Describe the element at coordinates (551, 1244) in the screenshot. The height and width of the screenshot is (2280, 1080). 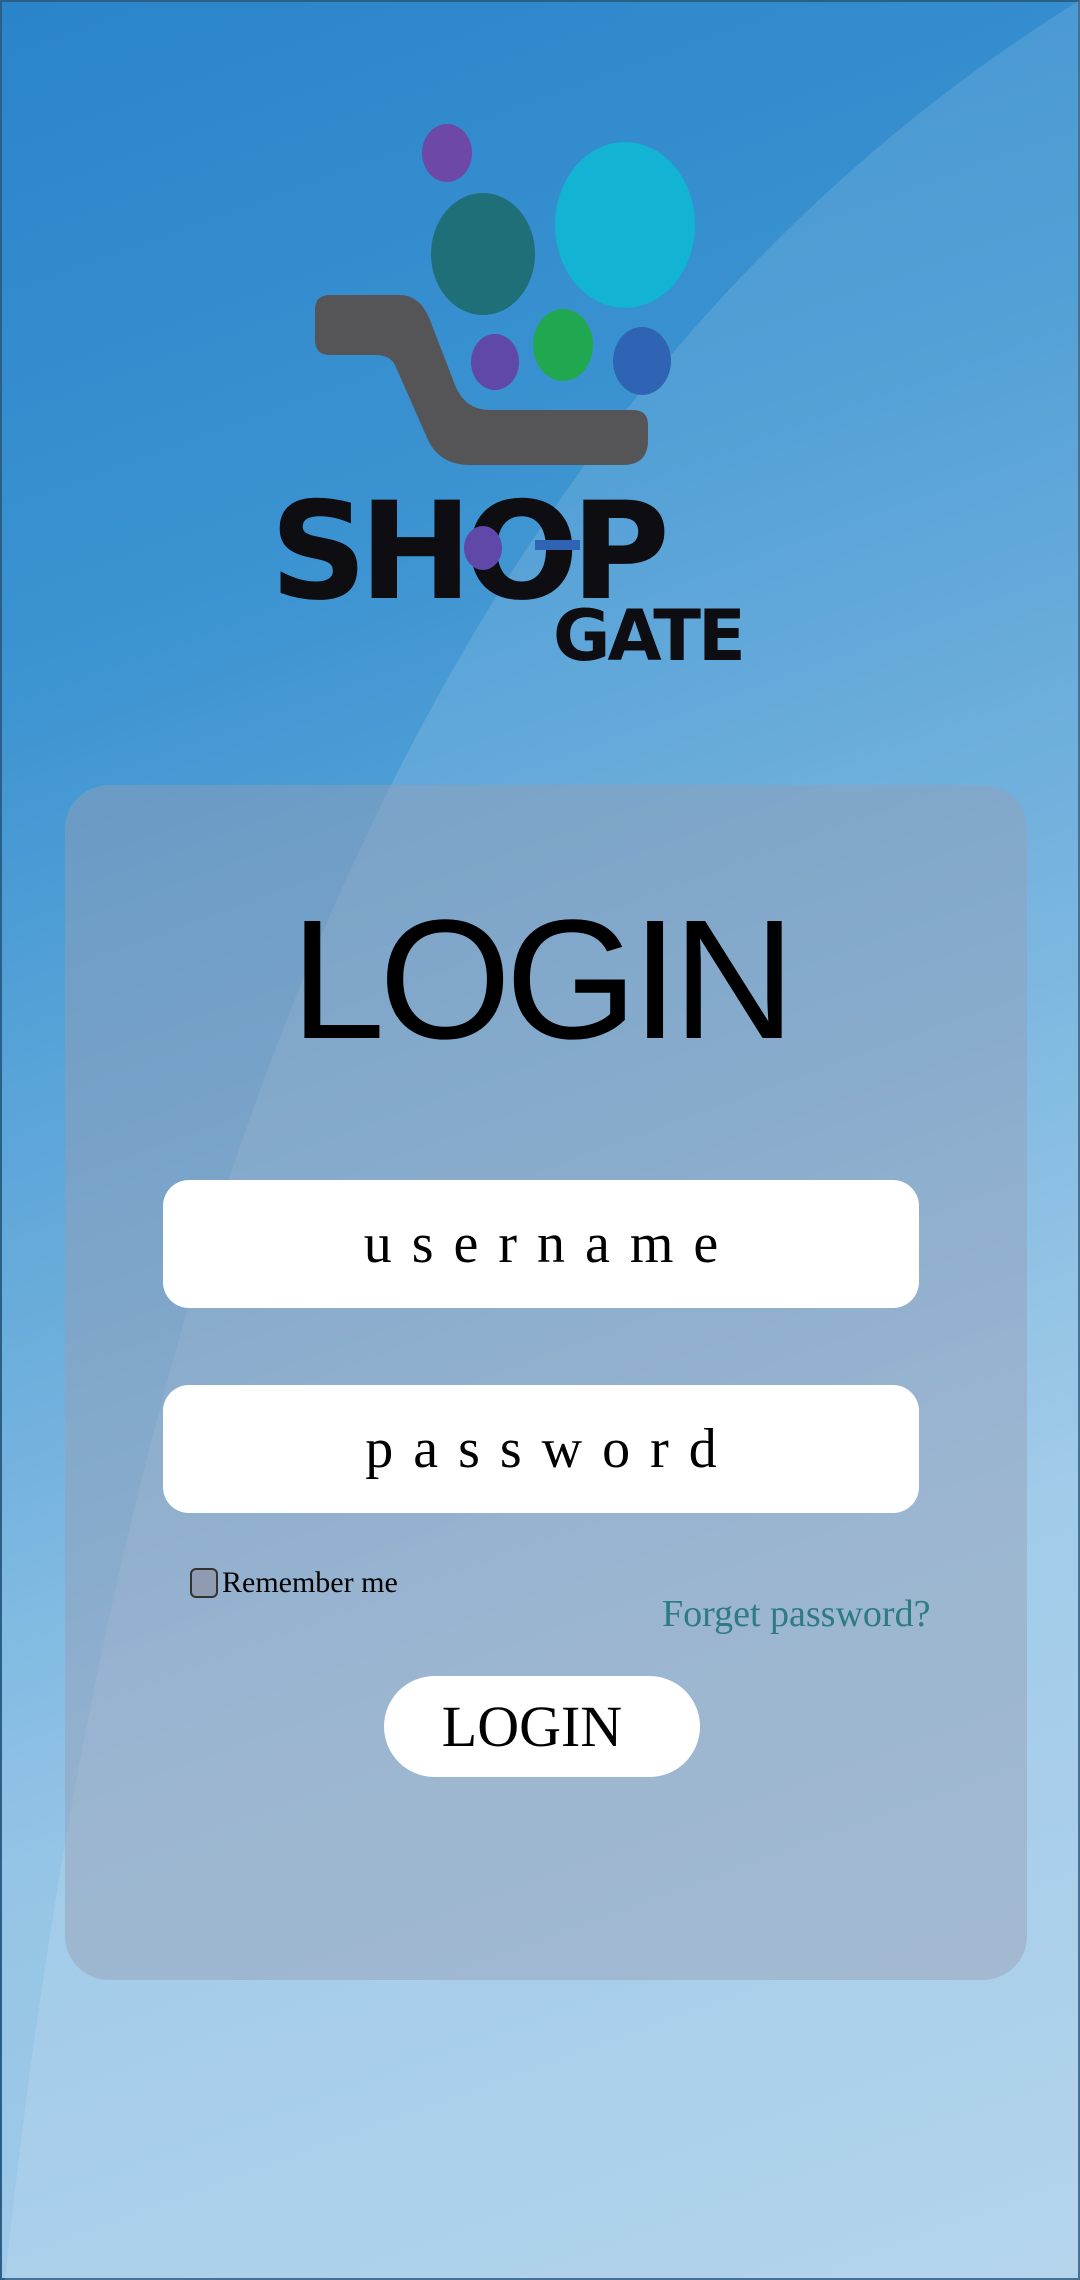
I see `username-placeholder: username` at that location.